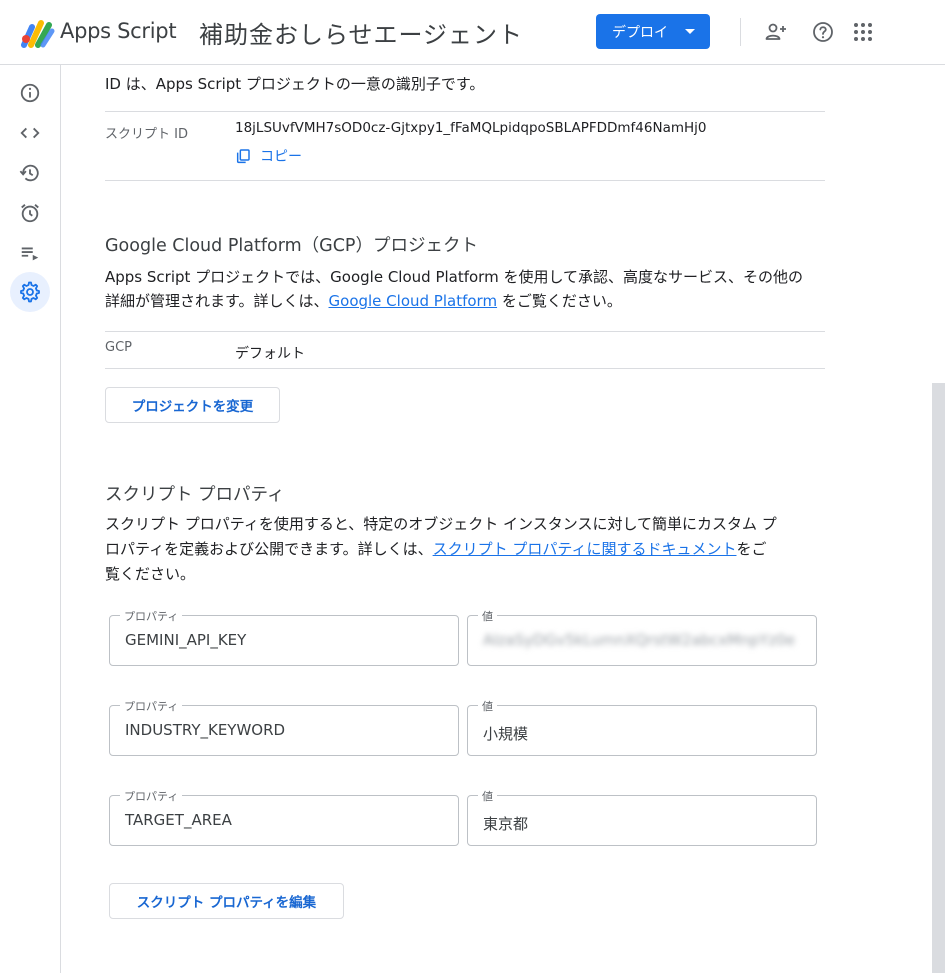  I want to click on apps-script-logo-icon, so click(38, 33).